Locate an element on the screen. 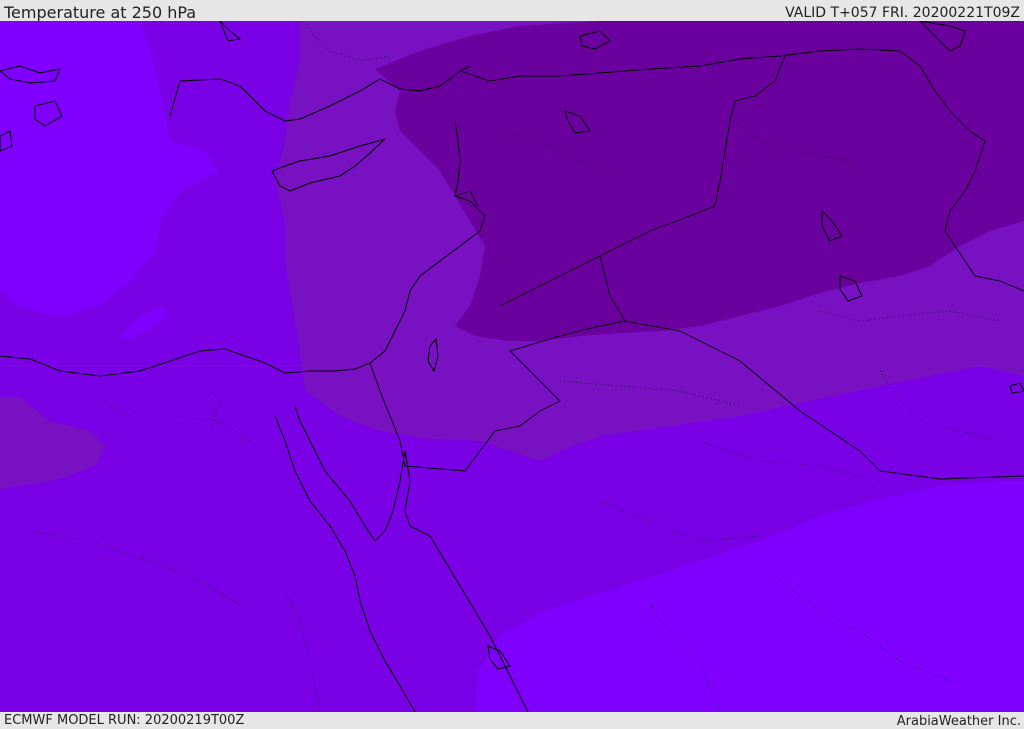  valid-time: VALID T+057 FRI. 20200221T09Z is located at coordinates (902, 13).